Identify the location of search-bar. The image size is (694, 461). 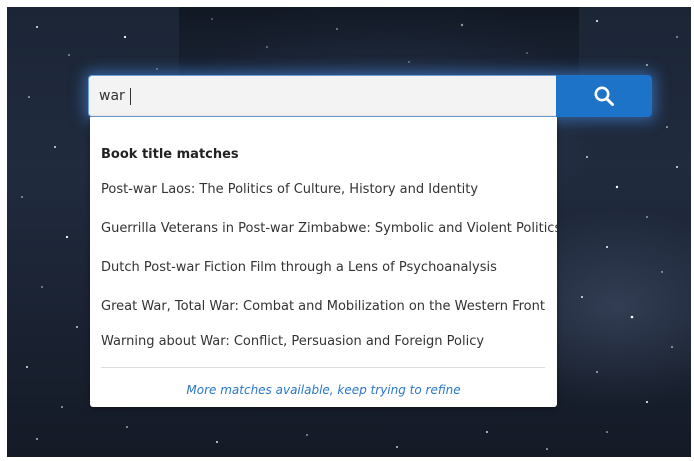
(370, 96).